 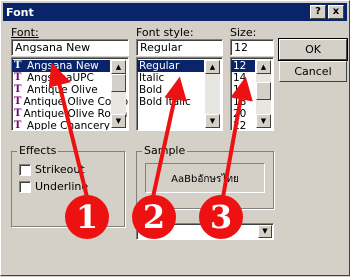 I want to click on callout-1: 1, so click(x=87, y=217).